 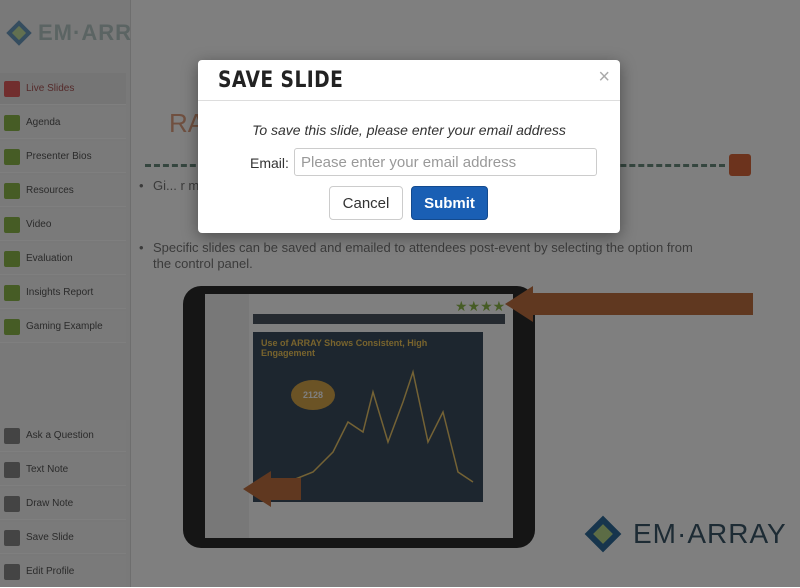 I want to click on email-field, so click(x=445, y=162).